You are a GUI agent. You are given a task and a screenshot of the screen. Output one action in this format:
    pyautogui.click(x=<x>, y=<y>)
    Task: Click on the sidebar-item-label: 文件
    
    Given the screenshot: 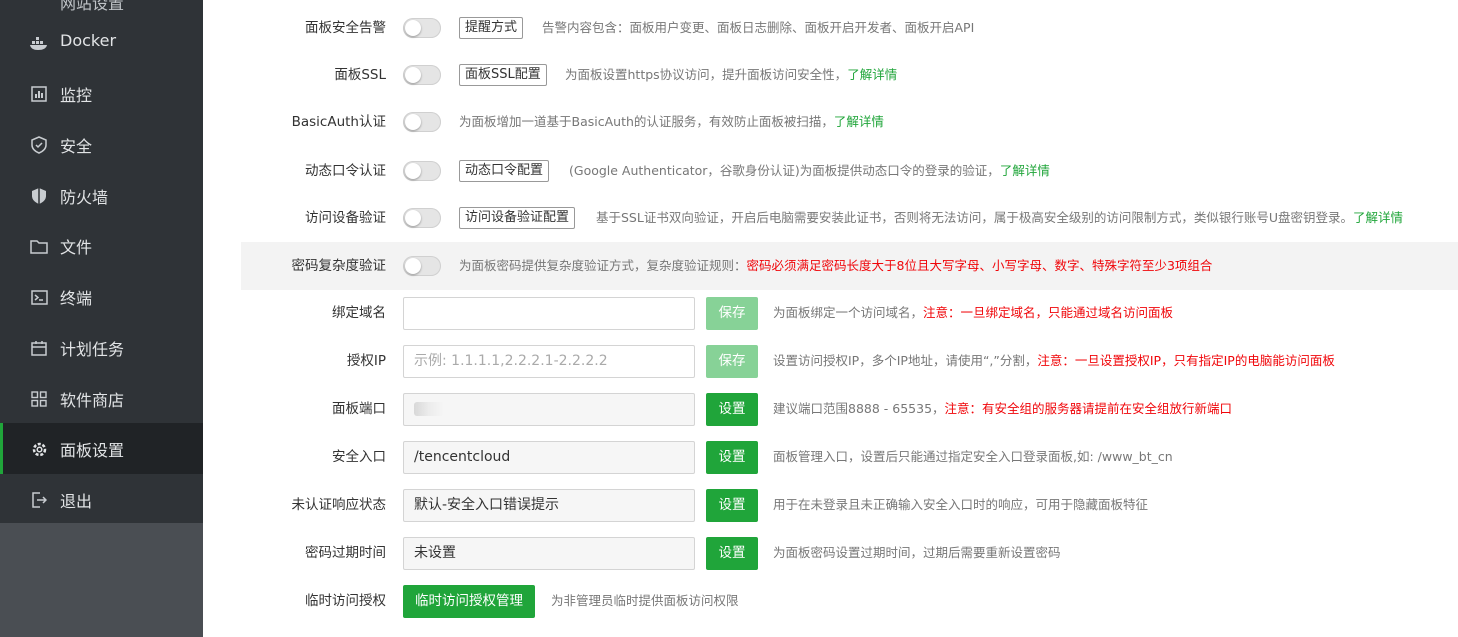 What is the action you would take?
    pyautogui.click(x=76, y=247)
    